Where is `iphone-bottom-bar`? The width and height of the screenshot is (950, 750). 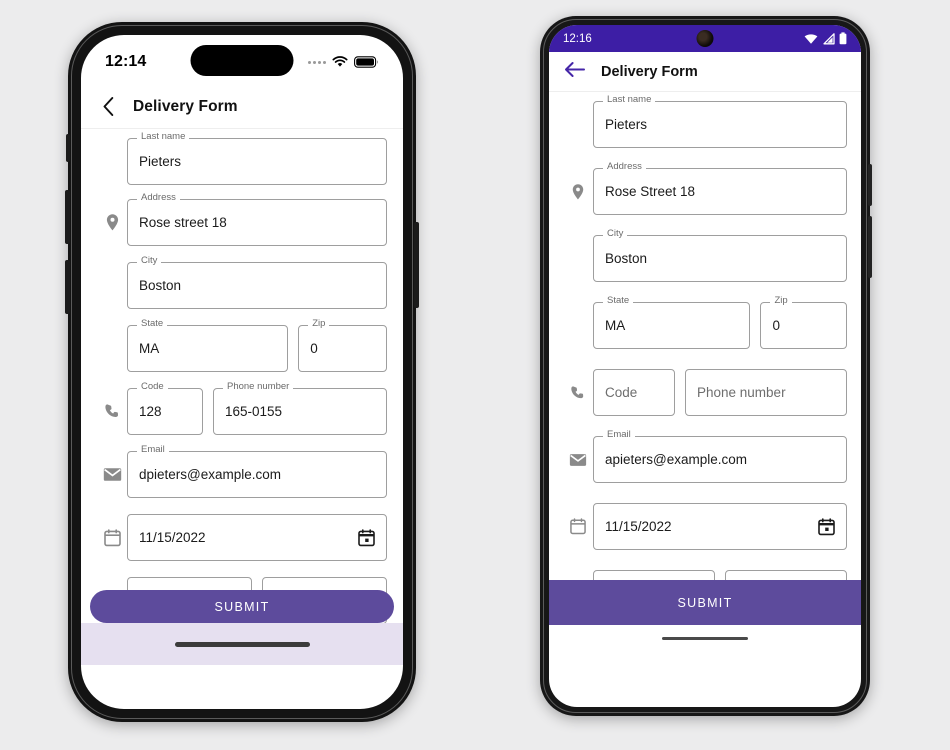 iphone-bottom-bar is located at coordinates (242, 644).